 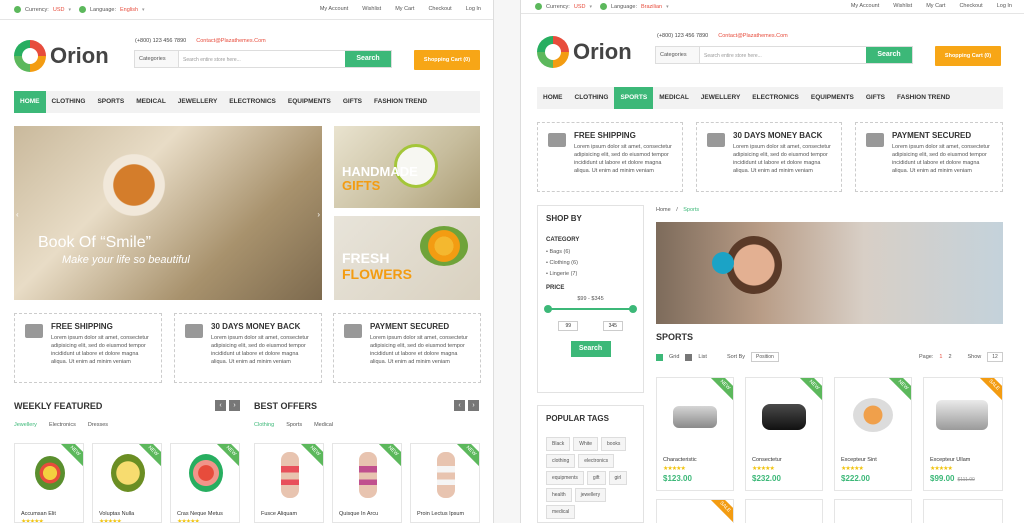 What do you see at coordinates (659, 357) in the screenshot?
I see `grid-icon` at bounding box center [659, 357].